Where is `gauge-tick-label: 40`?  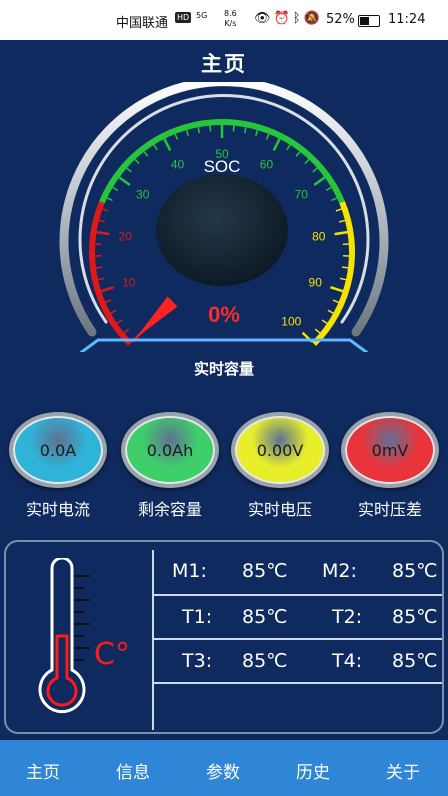
gauge-tick-label: 40 is located at coordinates (178, 165).